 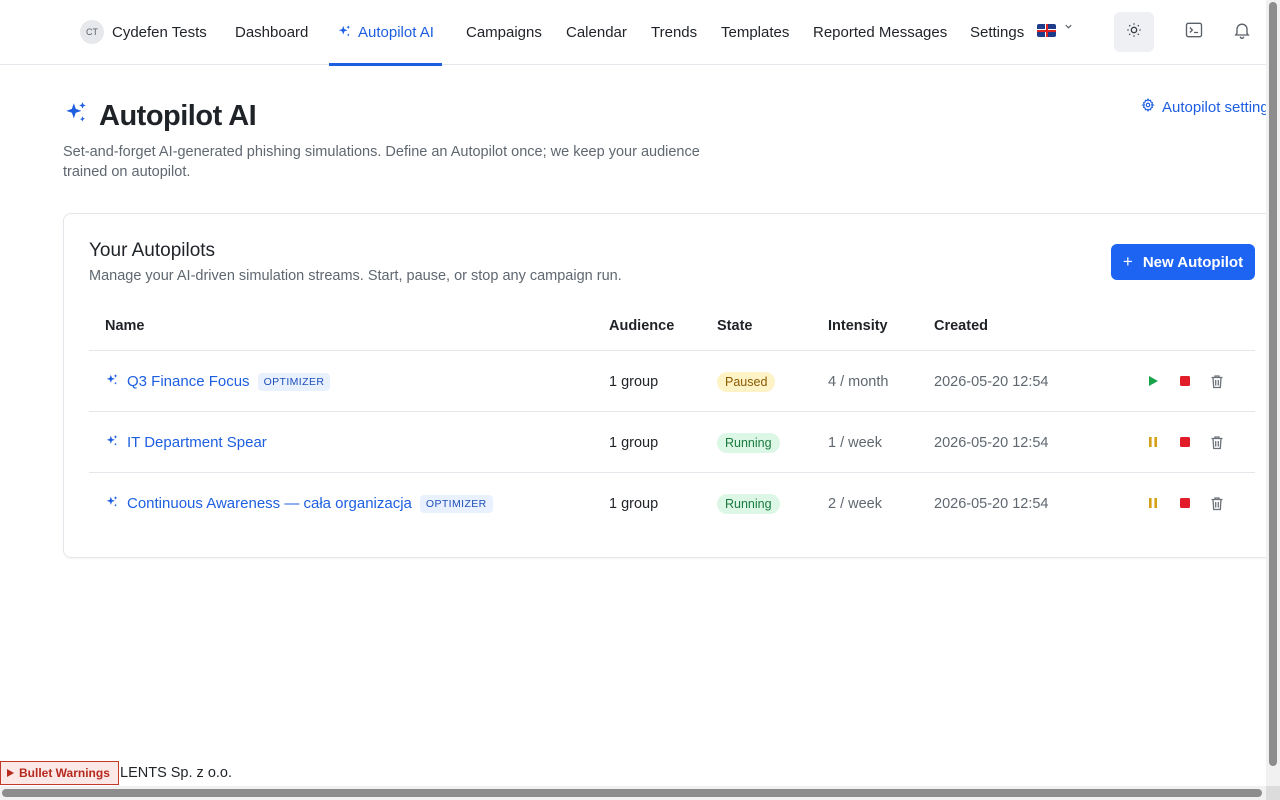 I want to click on state-cell: Paused, so click(x=746, y=381).